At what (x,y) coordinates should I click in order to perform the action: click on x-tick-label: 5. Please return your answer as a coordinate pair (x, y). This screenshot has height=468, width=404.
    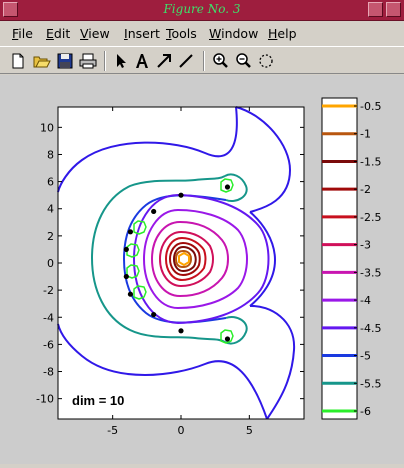
    Looking at the image, I should click on (249, 430).